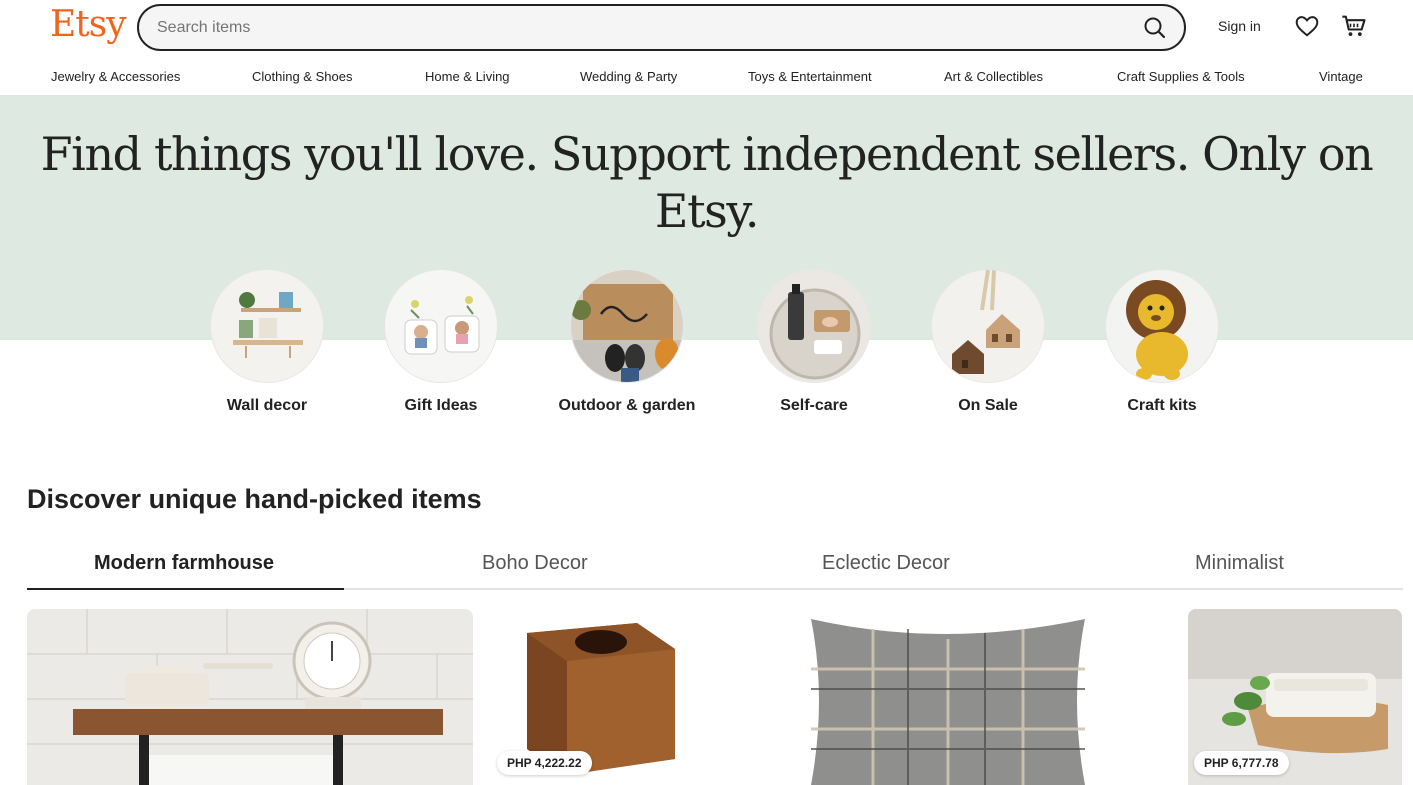  I want to click on product-card-ceramic-dish: PHP 6,777.78, so click(1295, 697).